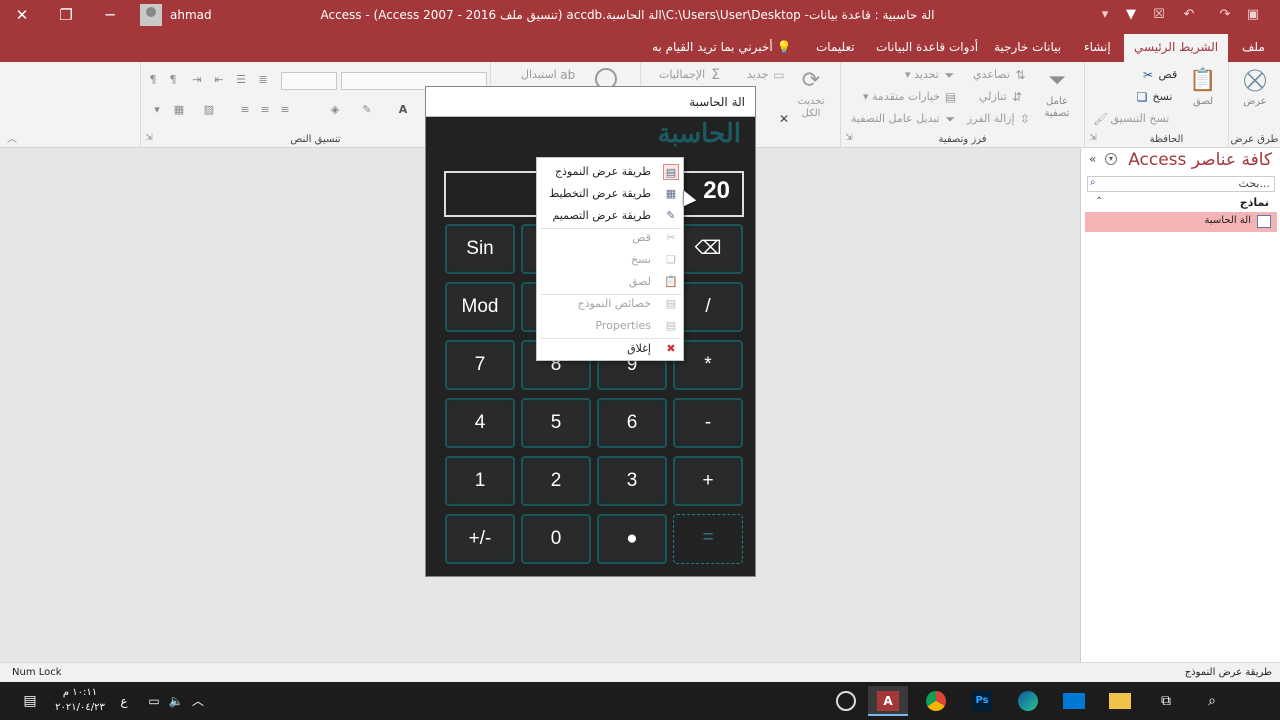 This screenshot has width=1280, height=720. I want to click on task-view-icon: ⧉, so click(1166, 701).